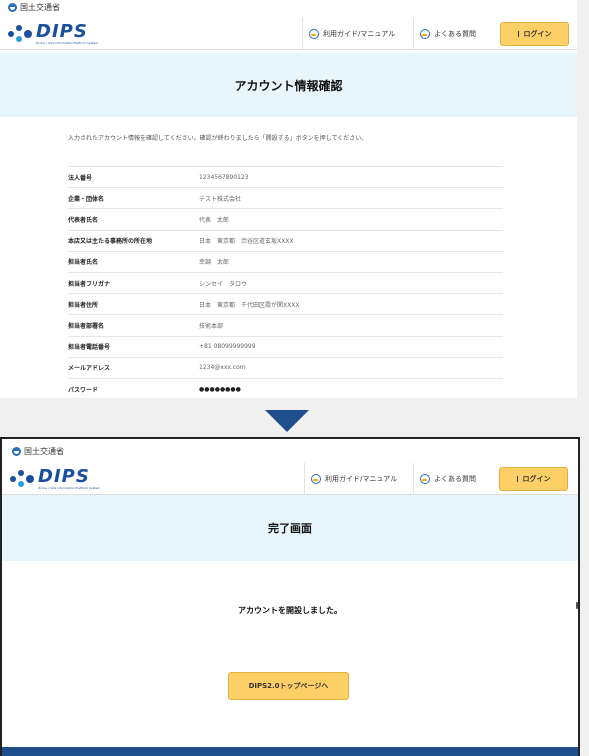  What do you see at coordinates (351, 282) in the screenshot?
I see `field-value: シンセイ タロウ` at bounding box center [351, 282].